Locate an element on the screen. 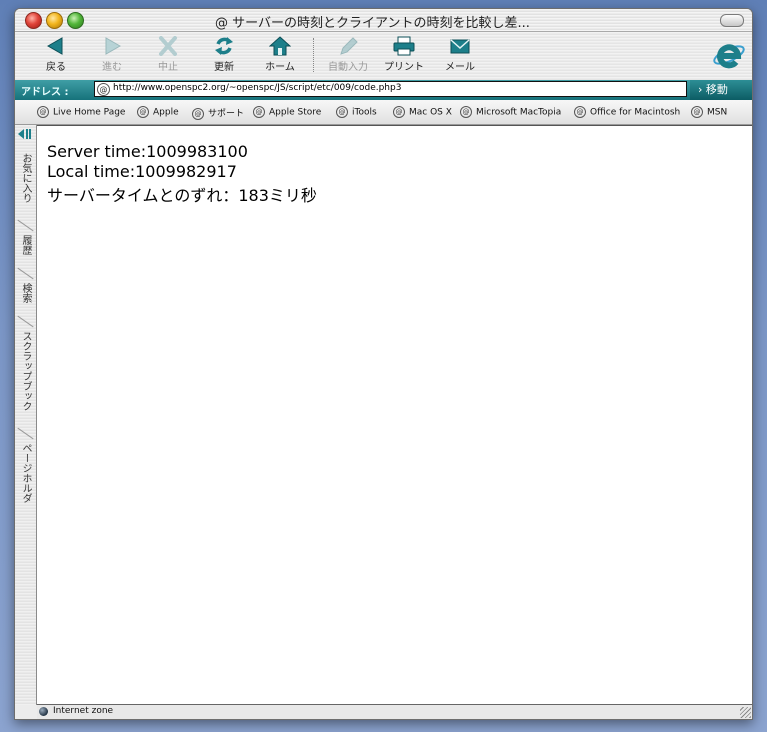 Image resolution: width=767 pixels, height=732 pixels. address-label: アドレス : is located at coordinates (45, 92).